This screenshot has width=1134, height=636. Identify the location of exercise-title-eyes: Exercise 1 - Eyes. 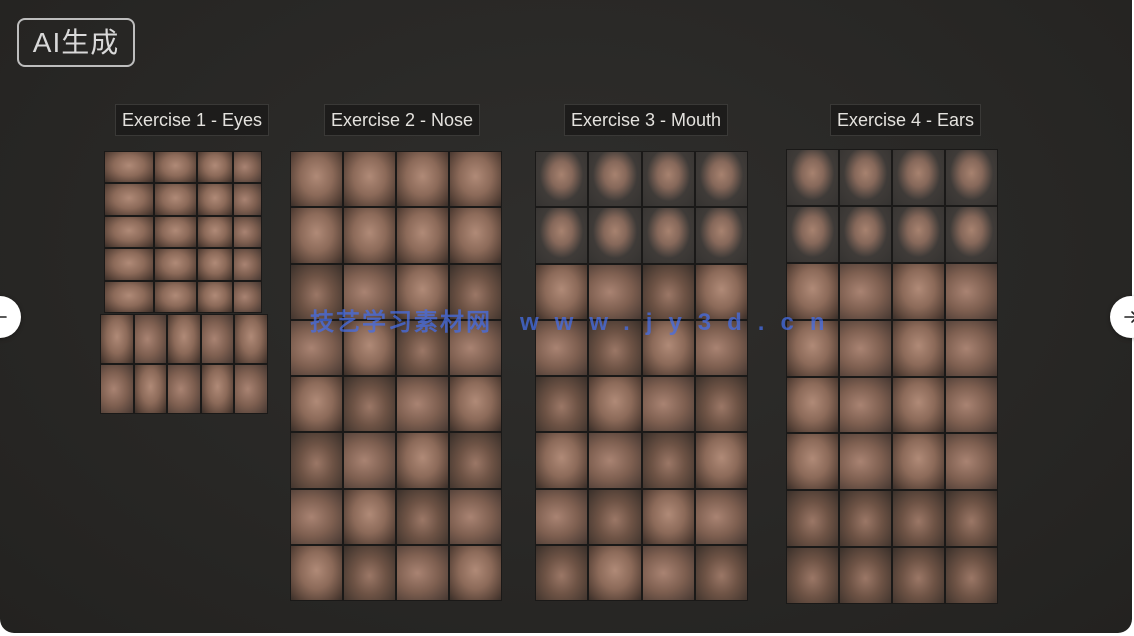
(192, 120).